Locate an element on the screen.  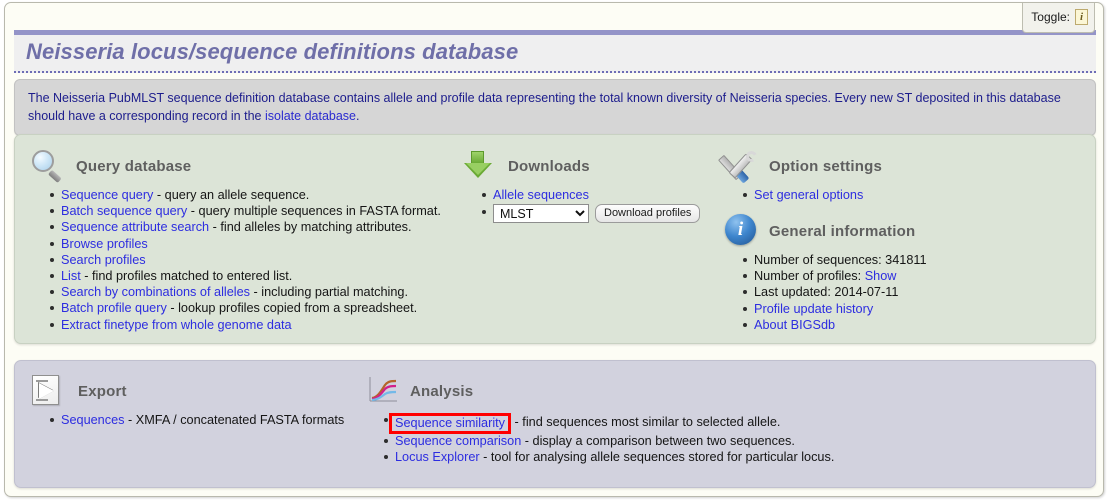
list-item: Number of sequences: 341811 is located at coordinates (835, 260).